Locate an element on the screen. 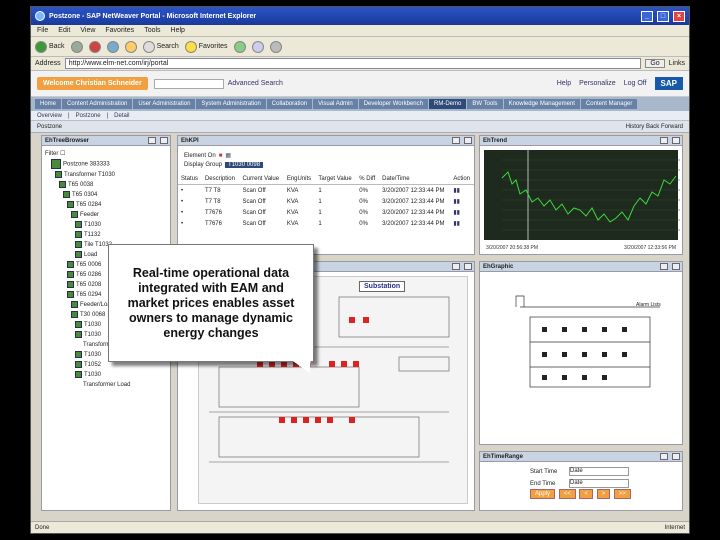  datetime-cell: 3/20/2007 12:33:44 PM is located at coordinates (413, 201).